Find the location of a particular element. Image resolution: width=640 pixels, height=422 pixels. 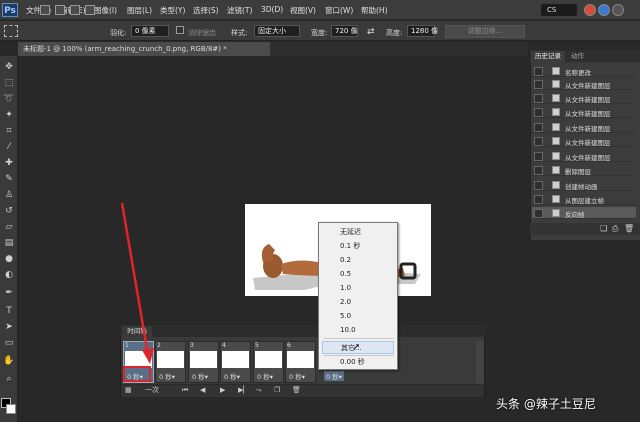

height-input: 1280 像 is located at coordinates (422, 31).